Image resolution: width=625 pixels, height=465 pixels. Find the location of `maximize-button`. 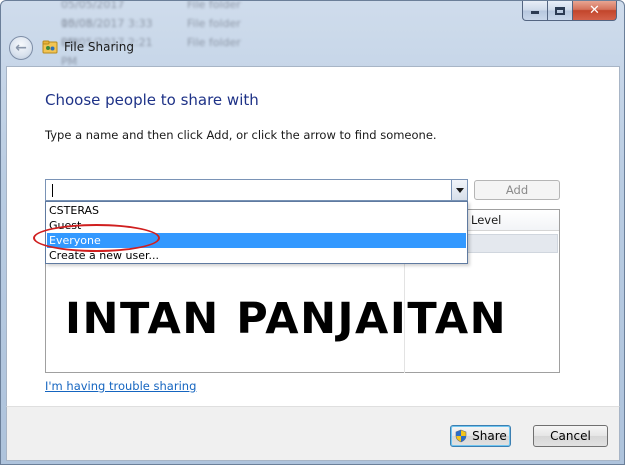

maximize-button is located at coordinates (560, 11).